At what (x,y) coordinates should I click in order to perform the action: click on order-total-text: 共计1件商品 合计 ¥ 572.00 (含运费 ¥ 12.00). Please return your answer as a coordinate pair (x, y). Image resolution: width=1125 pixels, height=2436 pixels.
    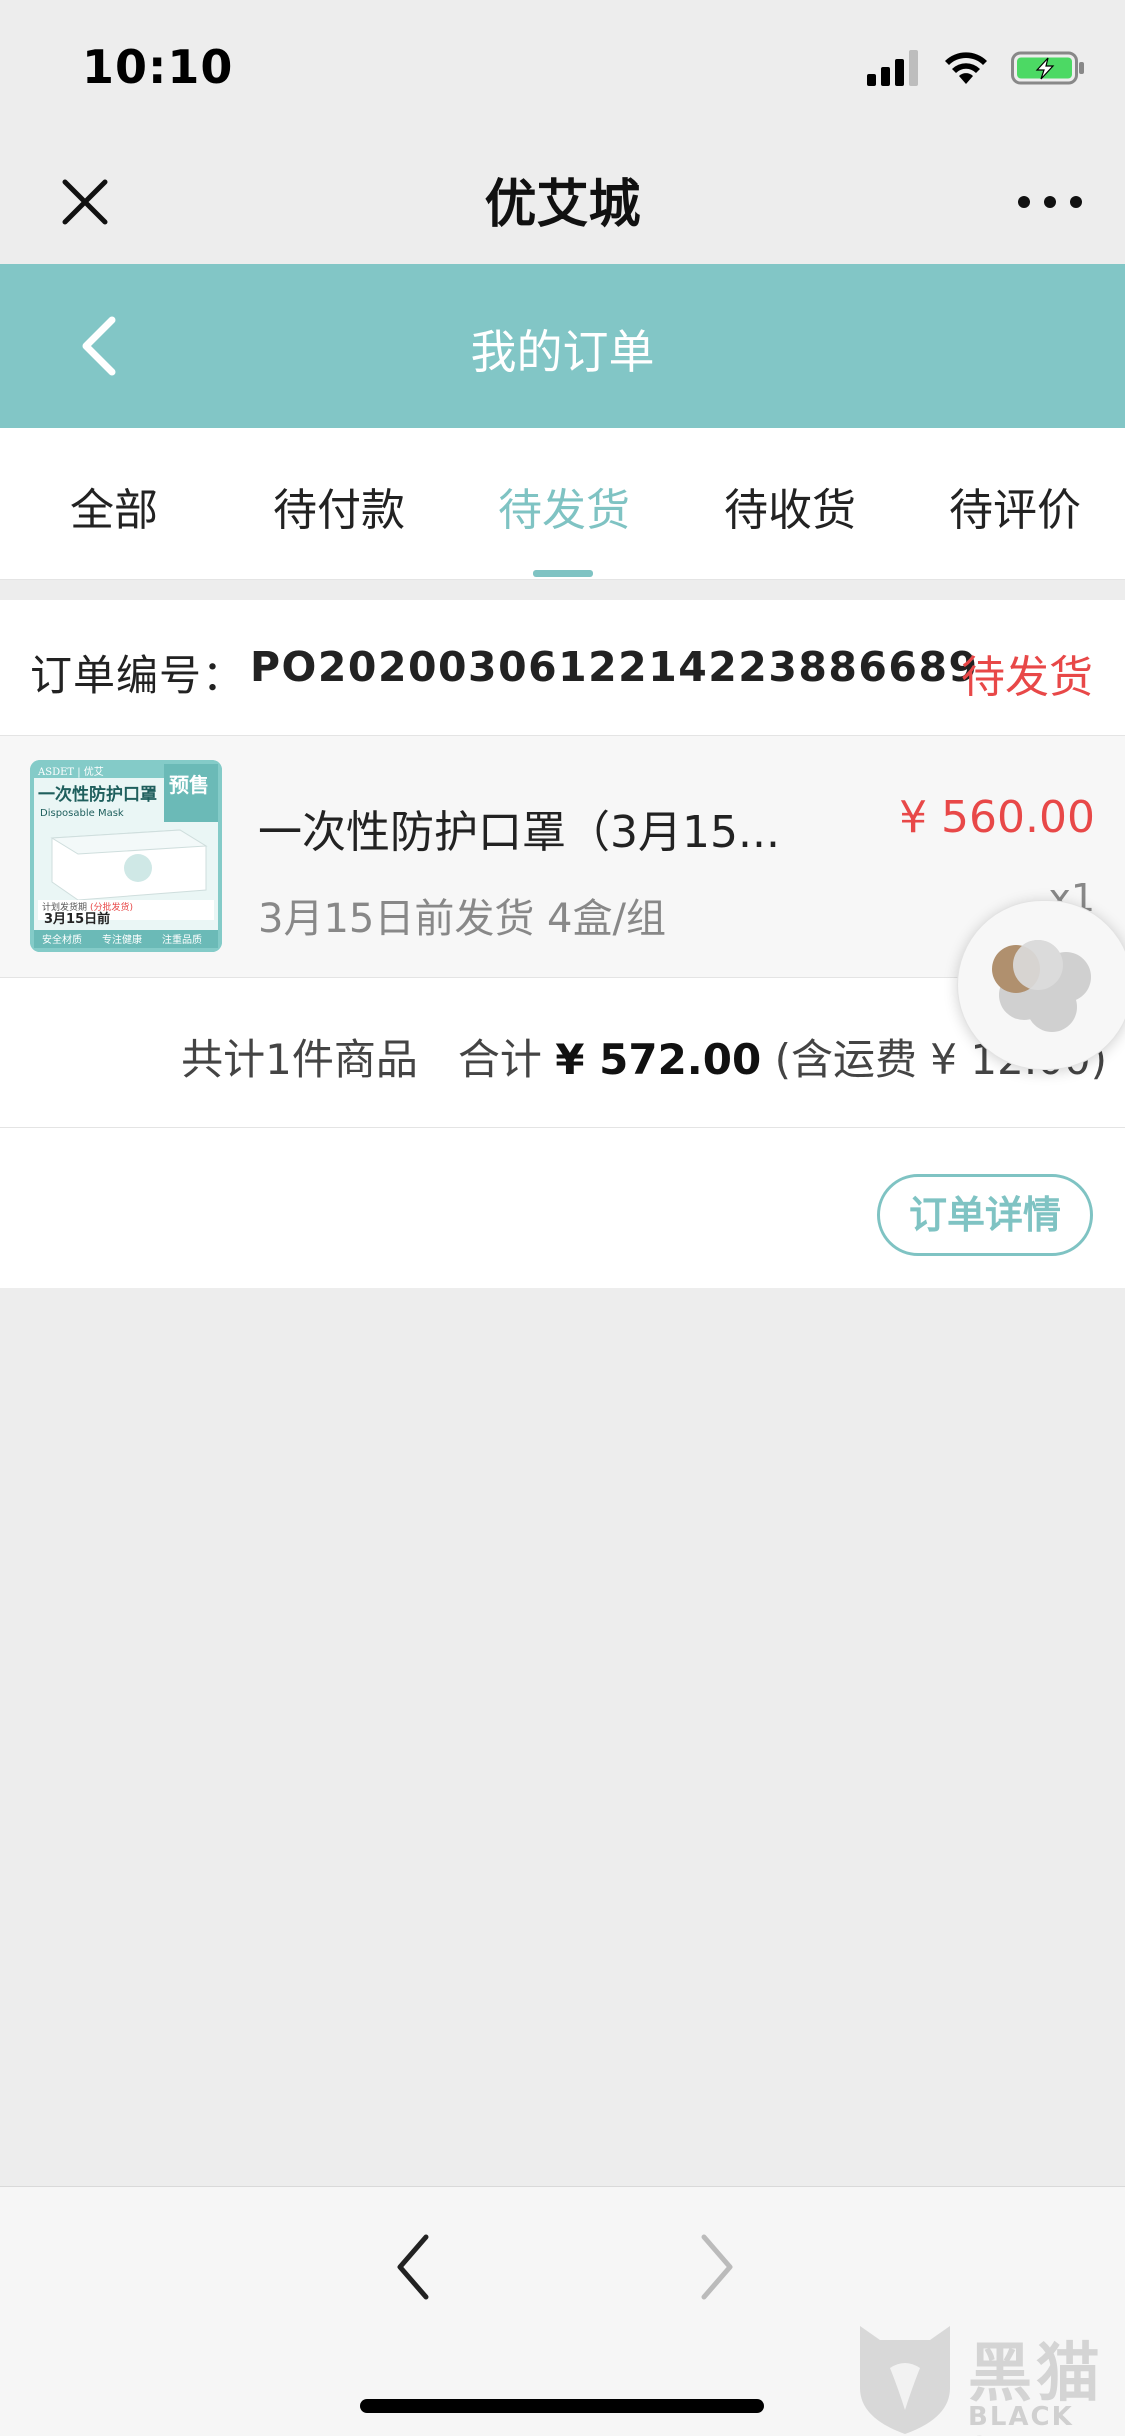
    Looking at the image, I should click on (644, 1056).